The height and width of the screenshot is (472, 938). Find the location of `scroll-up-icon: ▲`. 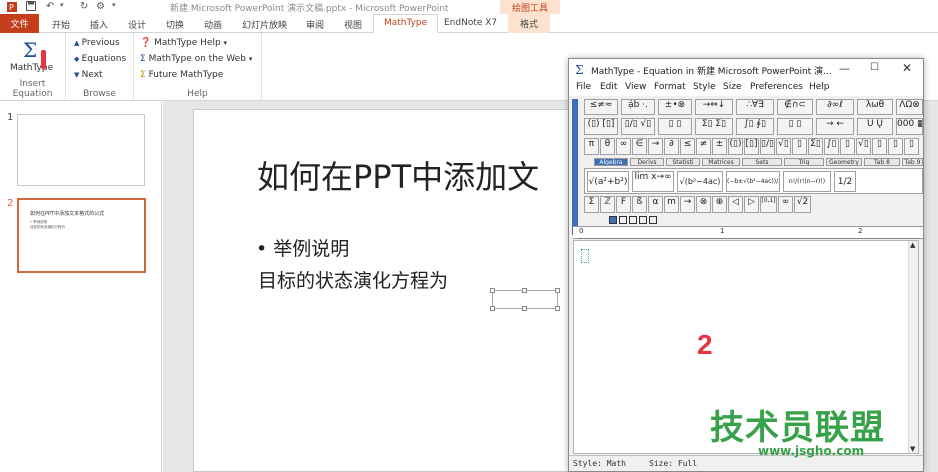

scroll-up-icon: ▲ is located at coordinates (912, 245).